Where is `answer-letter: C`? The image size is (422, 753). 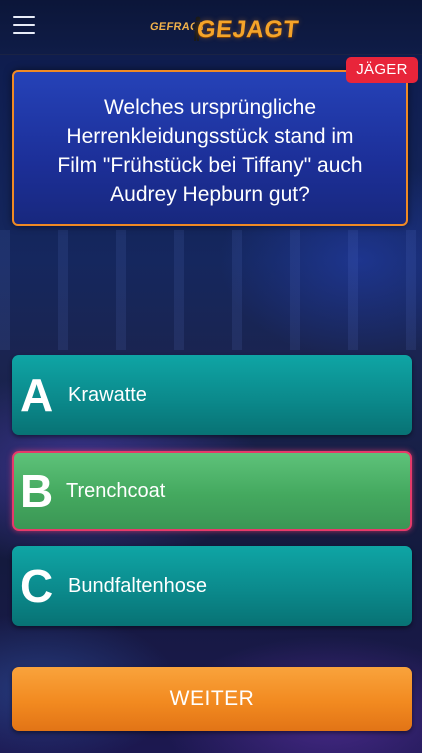 answer-letter: C is located at coordinates (37, 586).